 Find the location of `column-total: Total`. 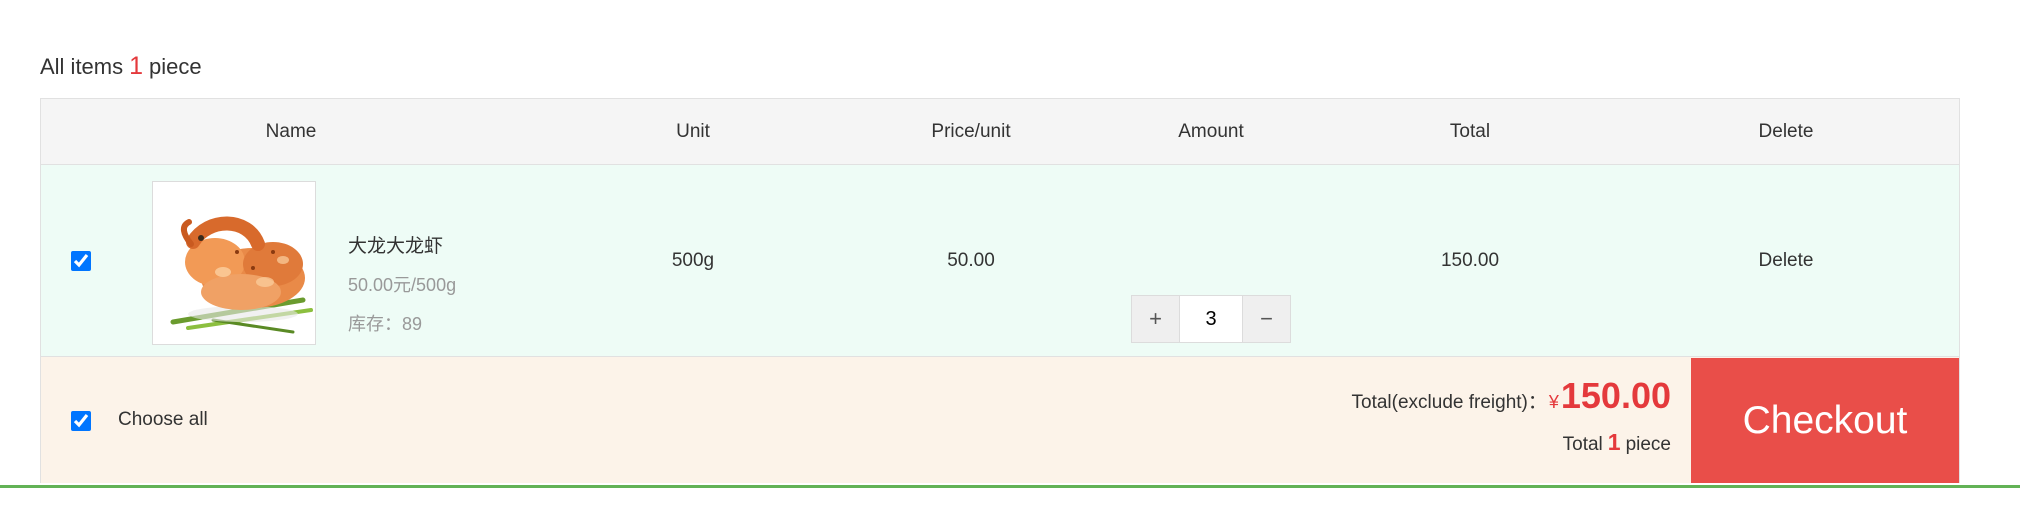

column-total: Total is located at coordinates (1470, 131).